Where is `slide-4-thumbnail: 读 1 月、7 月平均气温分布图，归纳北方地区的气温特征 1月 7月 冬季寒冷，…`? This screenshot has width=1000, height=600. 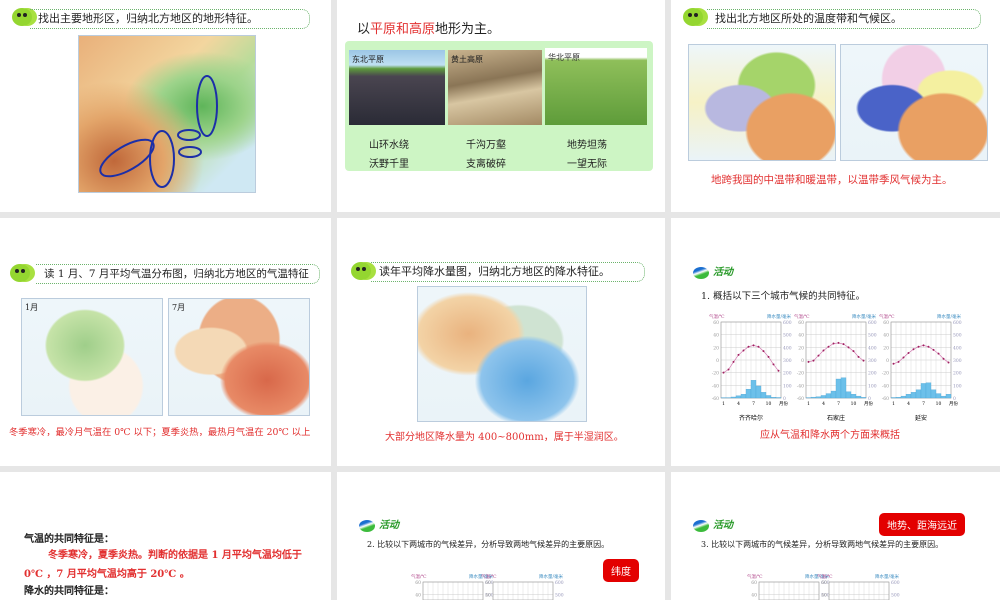 slide-4-thumbnail: 读 1 月、7 月平均气温分布图，归纳北方地区的气温特征 1月 7月 冬季寒冷，… is located at coordinates (165, 342).